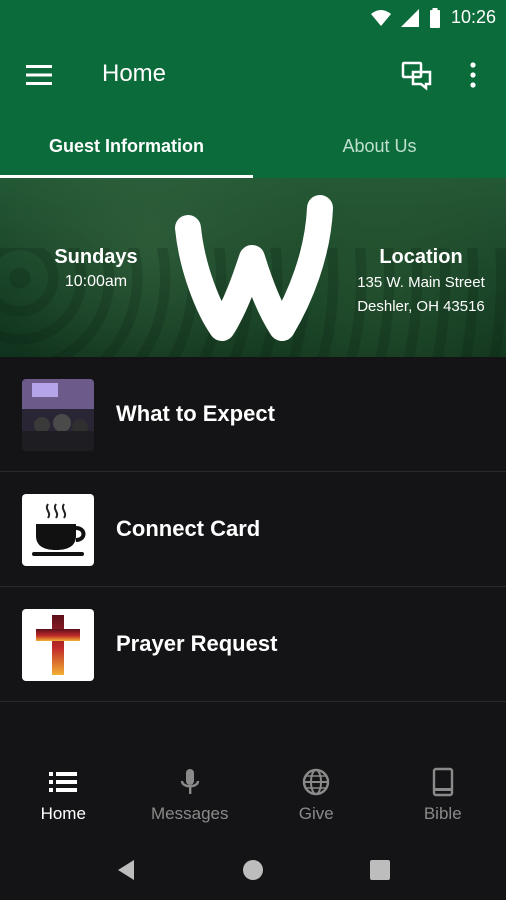 This screenshot has height=900, width=506. Describe the element at coordinates (58, 415) in the screenshot. I see `photo-thumbnail` at that location.